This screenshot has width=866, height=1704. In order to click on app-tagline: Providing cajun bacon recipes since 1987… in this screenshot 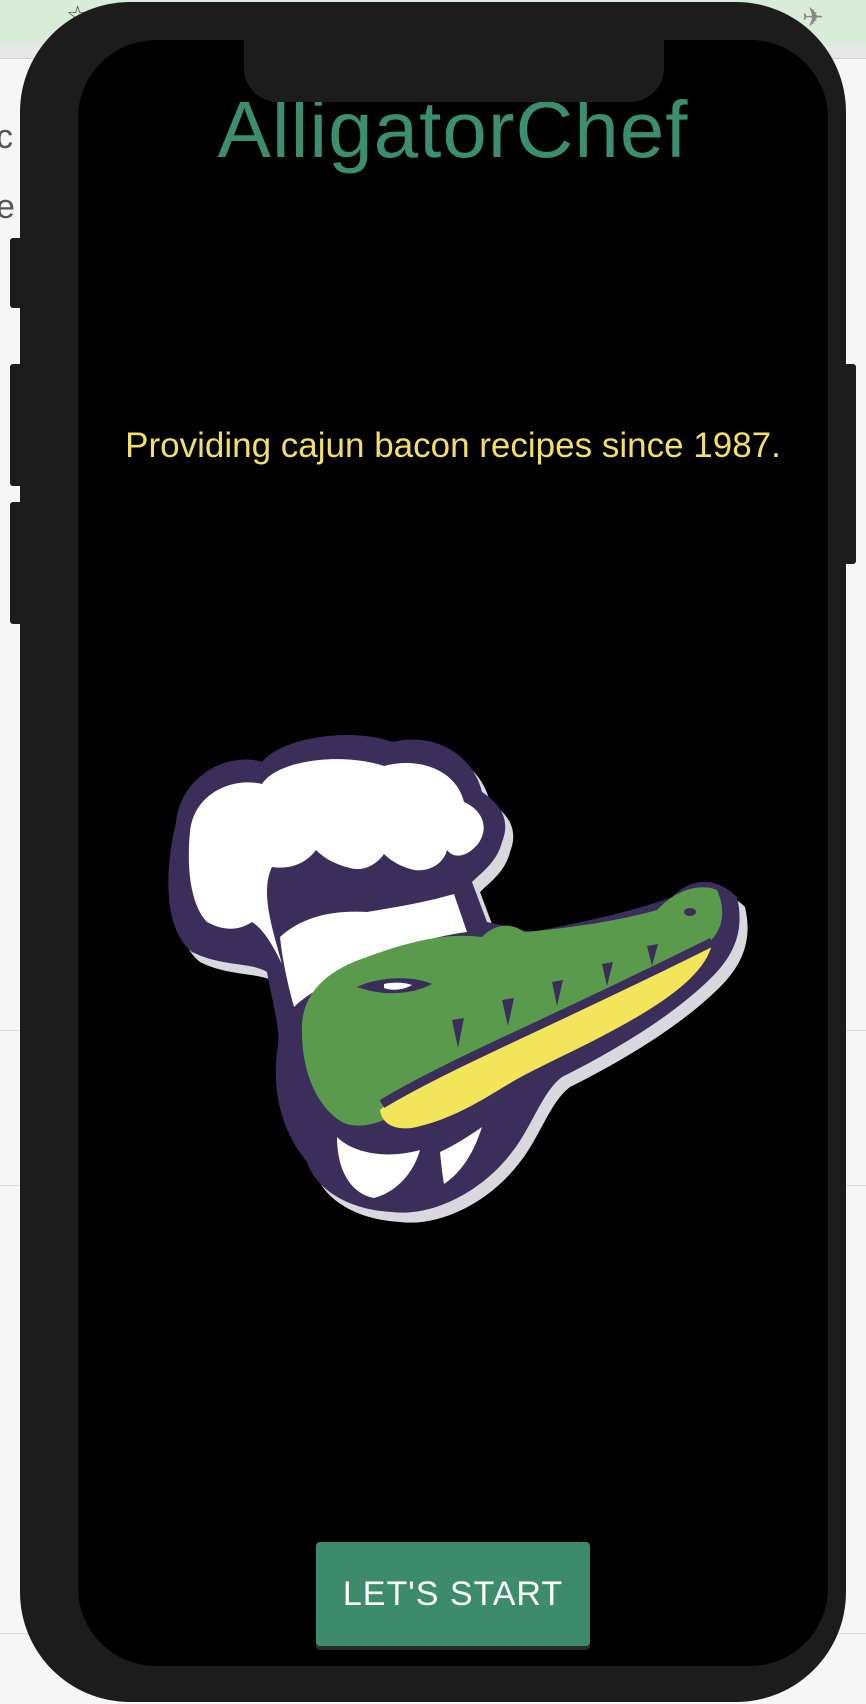, I will do `click(453, 445)`.